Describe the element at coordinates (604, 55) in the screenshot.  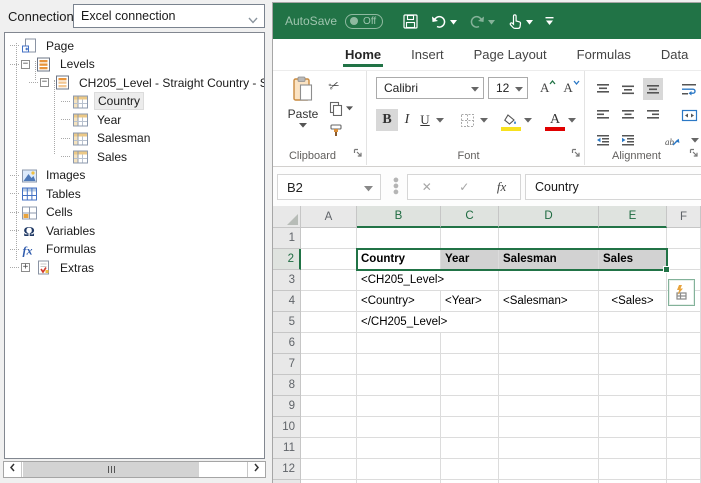
I see `tab-formulas: Formulas` at that location.